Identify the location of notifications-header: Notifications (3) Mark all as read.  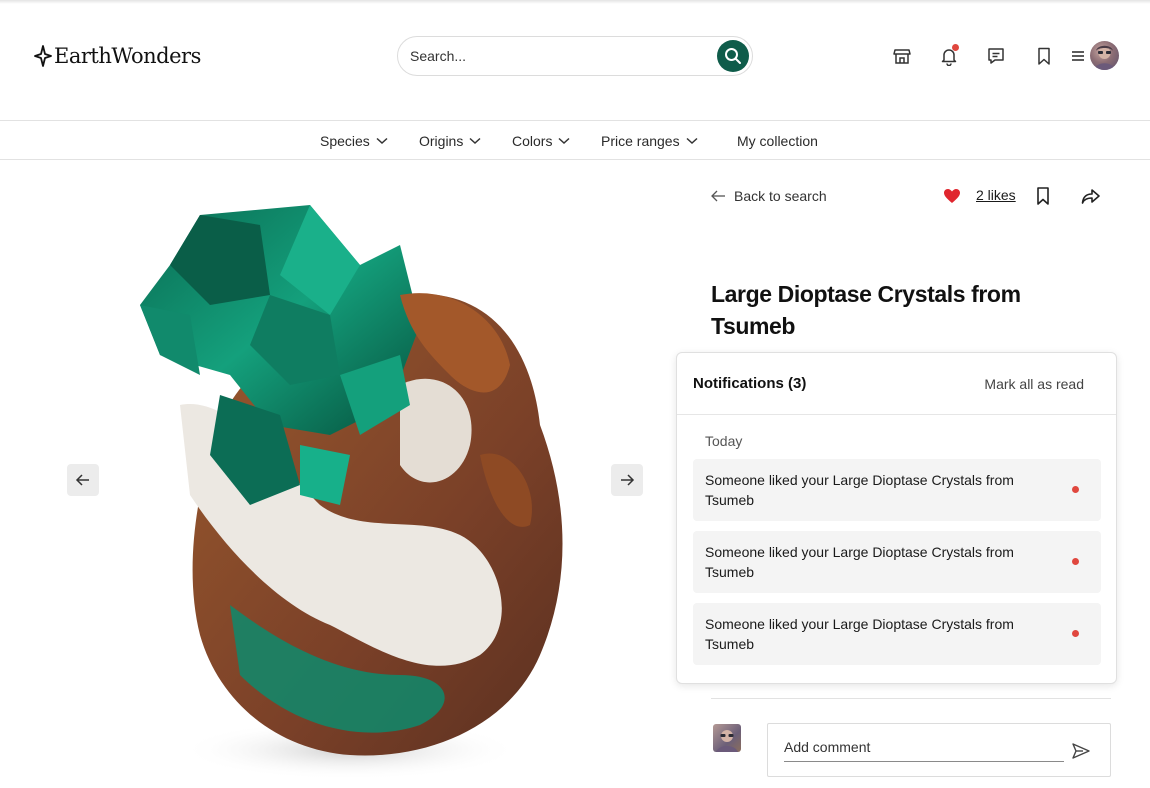
(896, 384).